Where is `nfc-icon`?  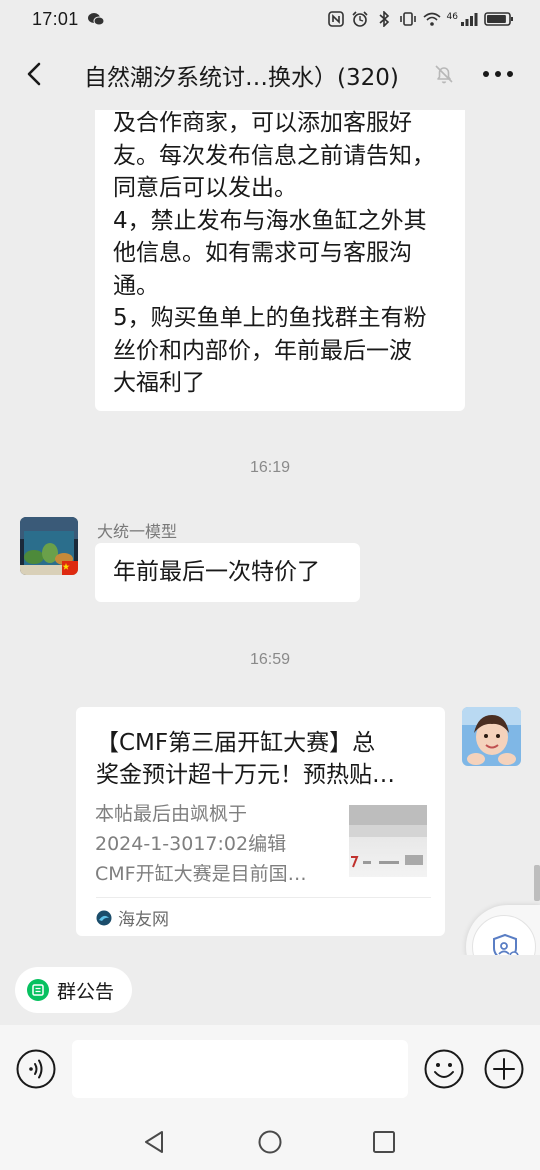 nfc-icon is located at coordinates (335, 19).